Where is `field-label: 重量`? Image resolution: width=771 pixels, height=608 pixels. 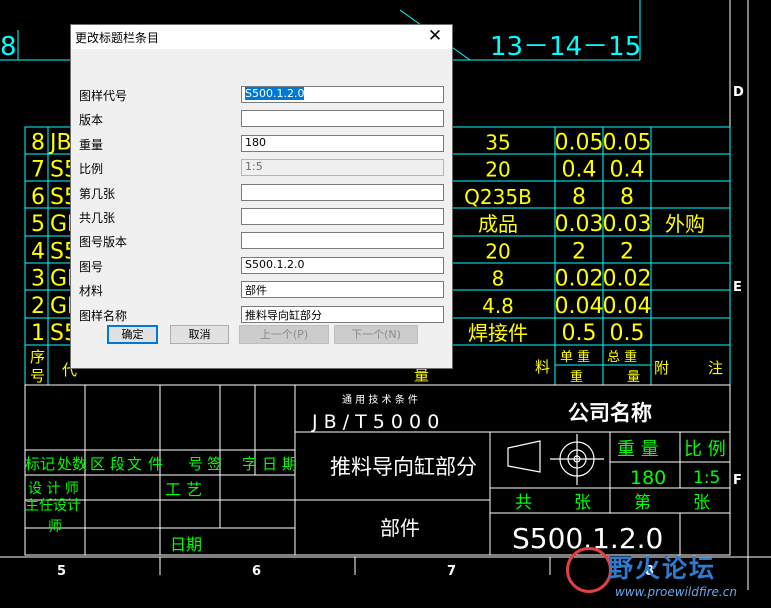 field-label: 重量 is located at coordinates (91, 145).